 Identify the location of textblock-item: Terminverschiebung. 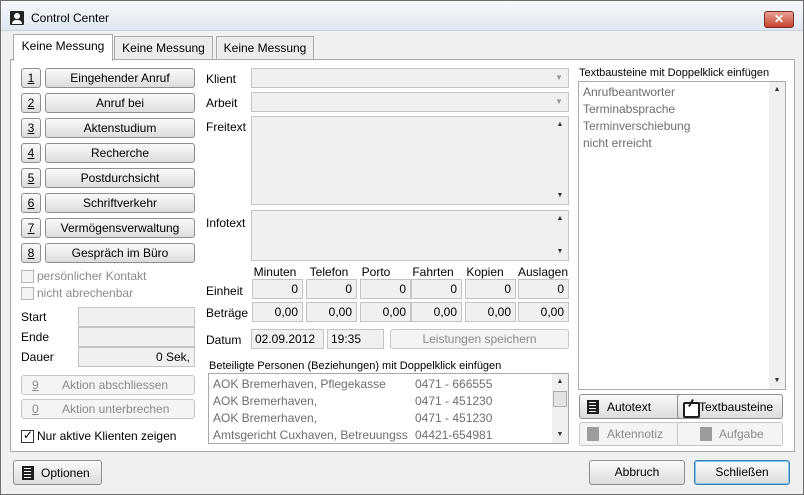
(636, 126).